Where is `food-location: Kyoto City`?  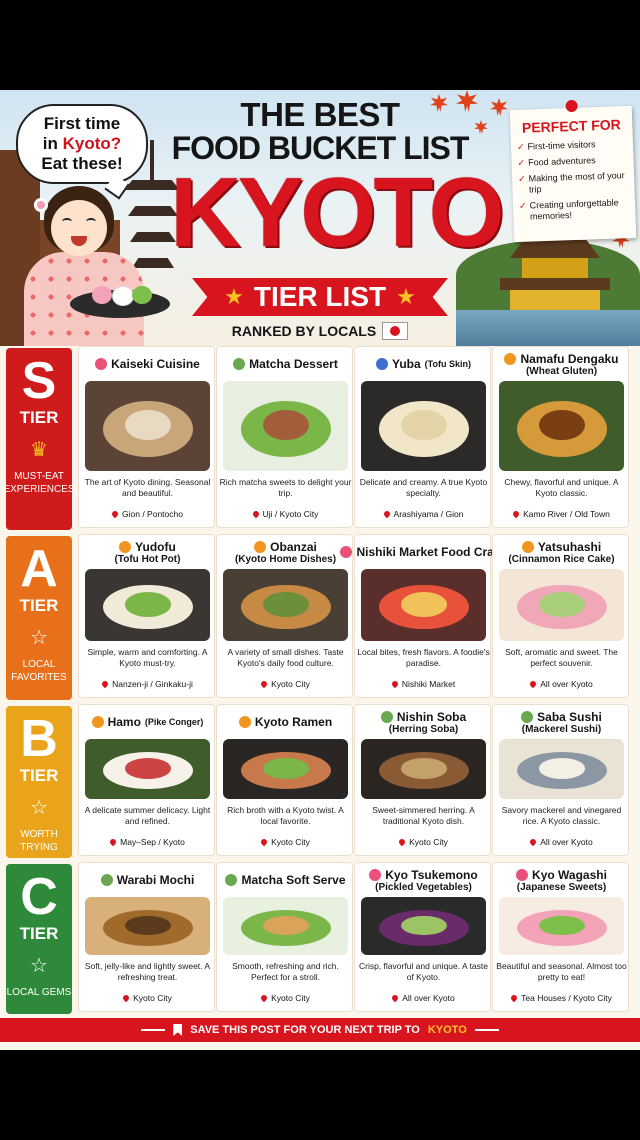
food-location: Kyoto City is located at coordinates (423, 842).